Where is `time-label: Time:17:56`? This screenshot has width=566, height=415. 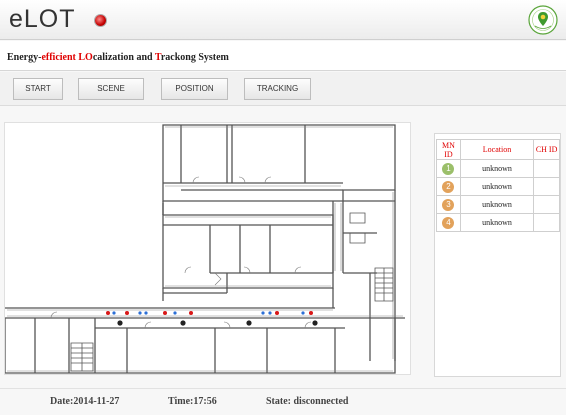 time-label: Time:17:56 is located at coordinates (192, 401).